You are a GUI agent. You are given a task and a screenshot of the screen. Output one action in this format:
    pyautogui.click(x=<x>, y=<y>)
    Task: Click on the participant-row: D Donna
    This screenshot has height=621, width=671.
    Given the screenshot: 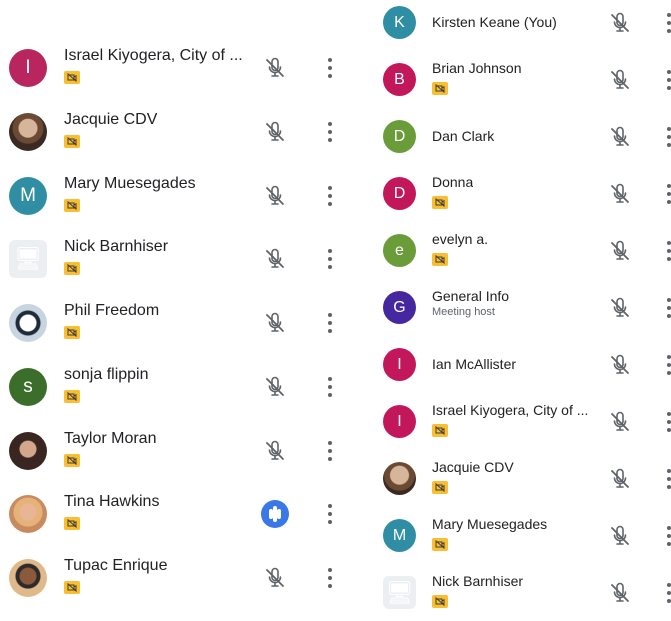 What is the action you would take?
    pyautogui.click(x=520, y=194)
    